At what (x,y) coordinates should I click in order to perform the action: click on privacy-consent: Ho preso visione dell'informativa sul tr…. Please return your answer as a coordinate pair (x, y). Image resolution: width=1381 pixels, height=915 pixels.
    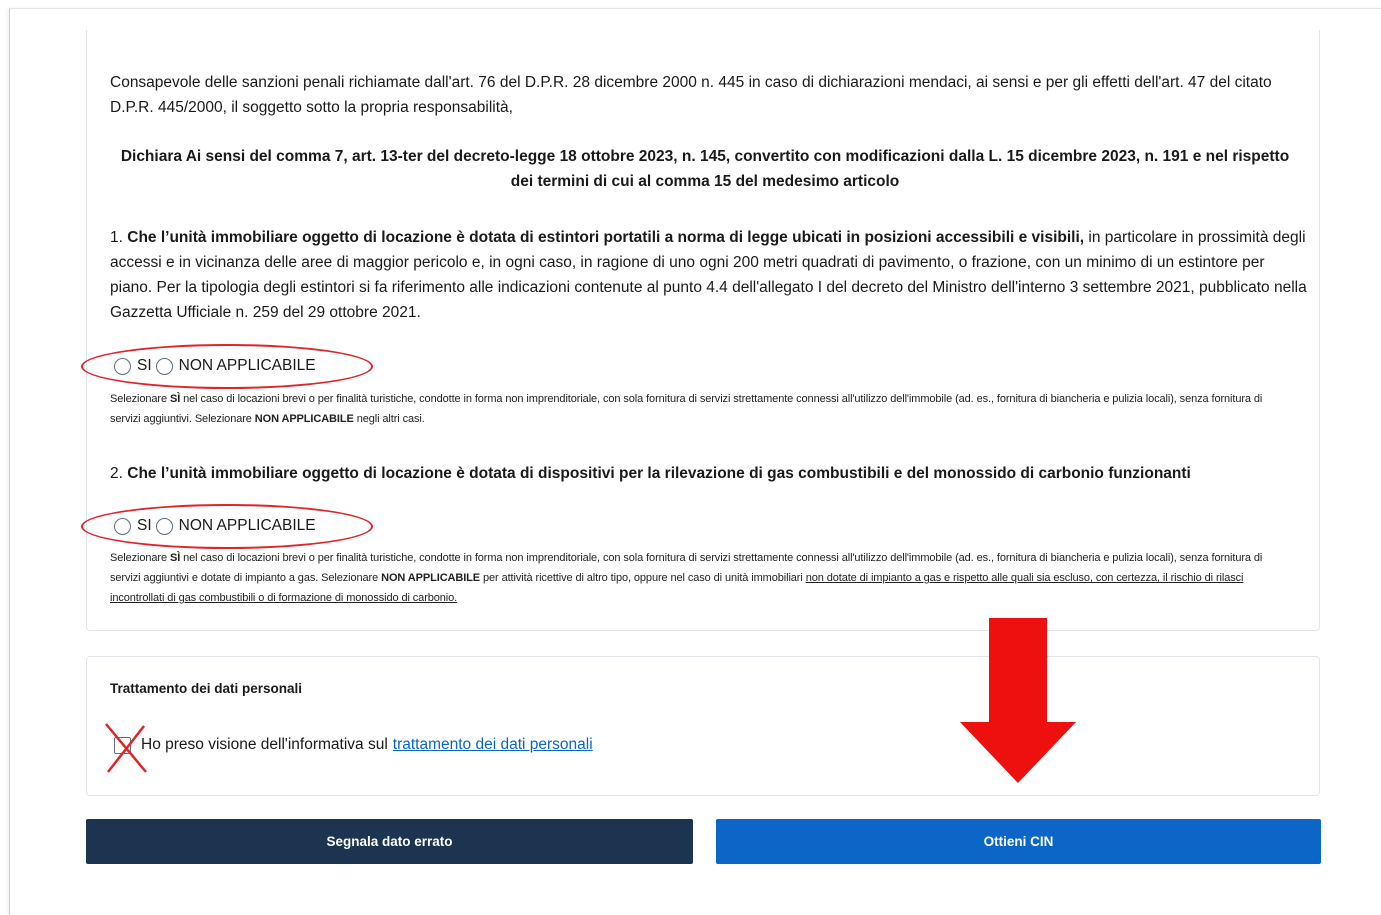
    Looking at the image, I should click on (353, 745).